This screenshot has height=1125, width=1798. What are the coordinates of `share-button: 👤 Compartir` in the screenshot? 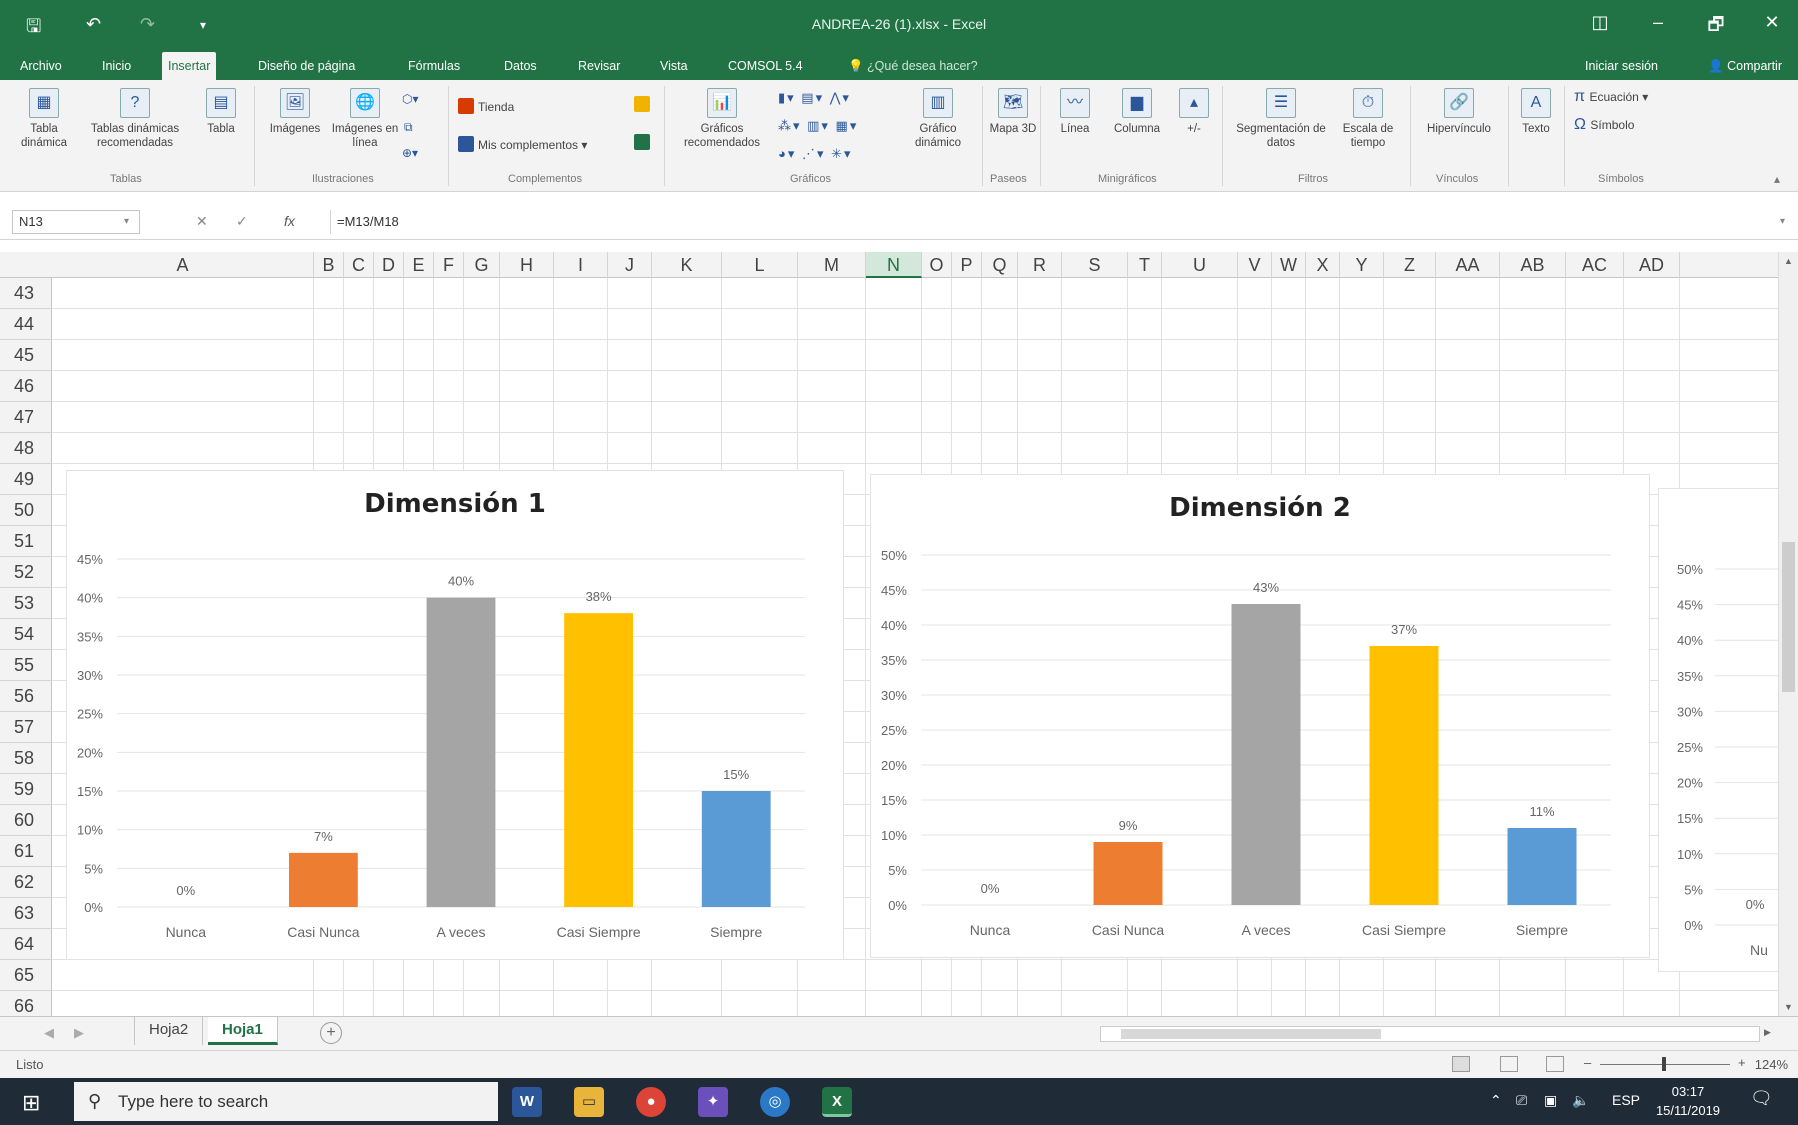 It's located at (1745, 66).